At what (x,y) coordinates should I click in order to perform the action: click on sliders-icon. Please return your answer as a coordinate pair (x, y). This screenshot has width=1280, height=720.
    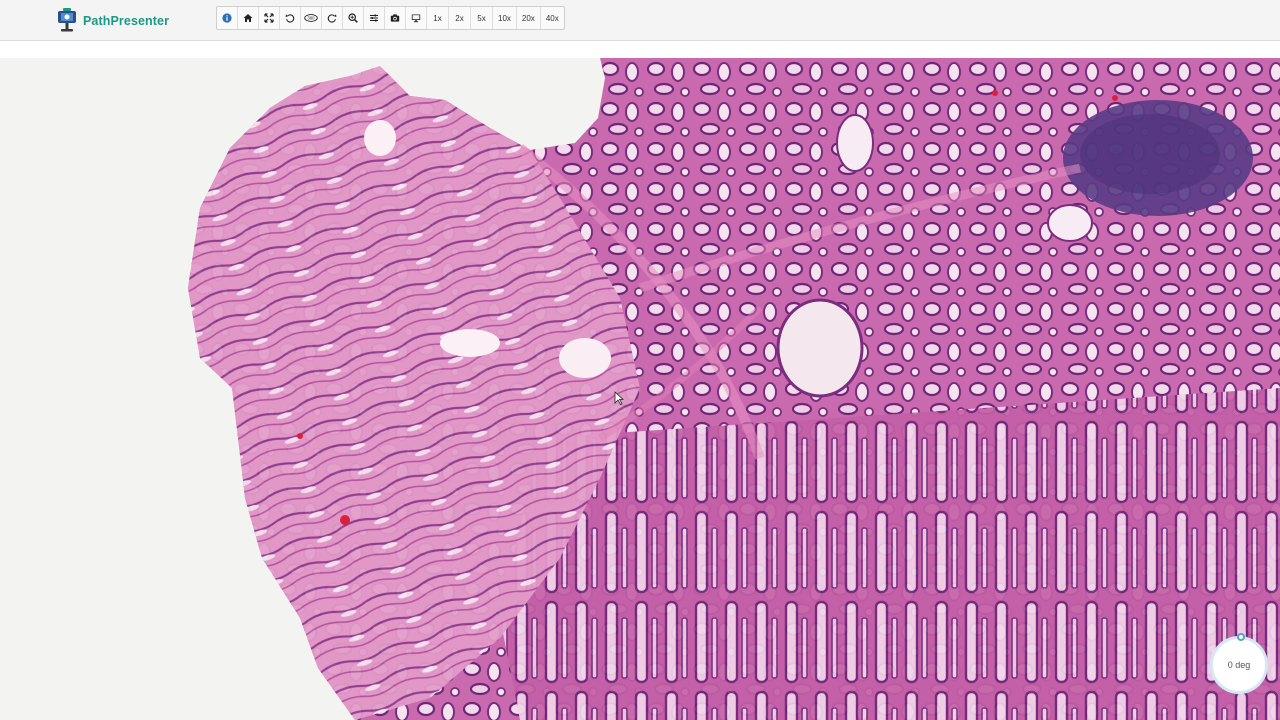
    Looking at the image, I should click on (374, 18).